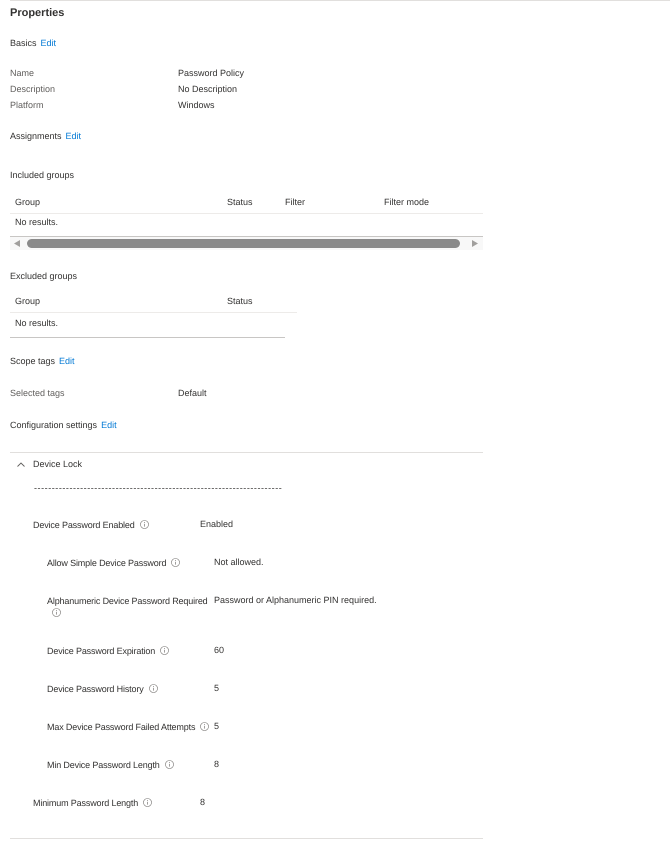 This screenshot has width=670, height=849. Describe the element at coordinates (475, 243) in the screenshot. I see `scroll-right-icon` at that location.